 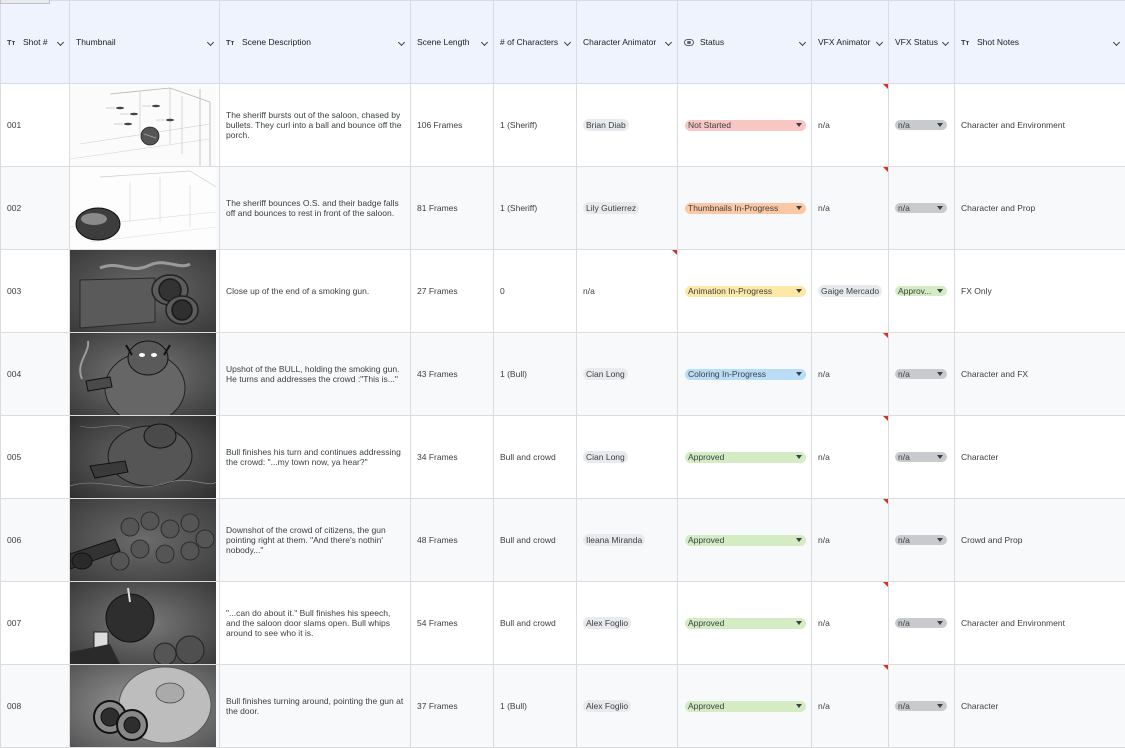 I want to click on scene-length-cell: 37 Frames, so click(x=452, y=706).